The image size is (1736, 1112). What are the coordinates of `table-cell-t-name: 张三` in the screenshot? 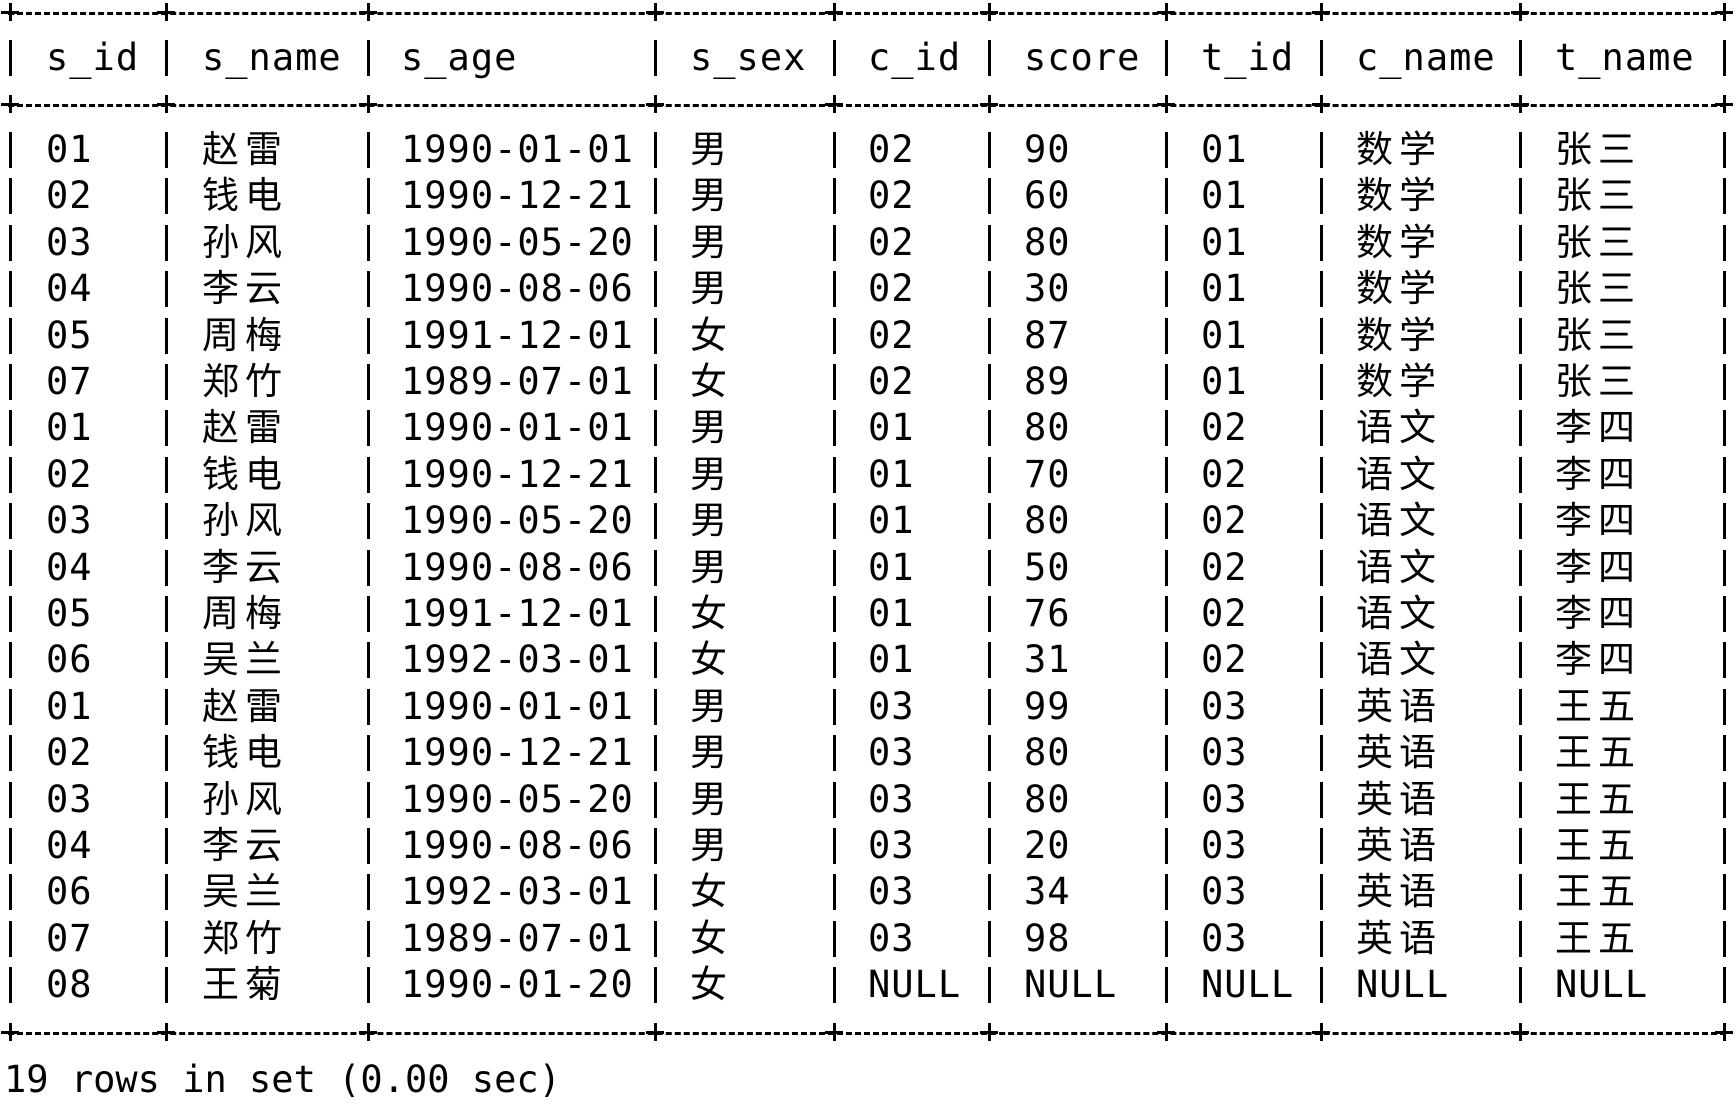 It's located at (1598, 289).